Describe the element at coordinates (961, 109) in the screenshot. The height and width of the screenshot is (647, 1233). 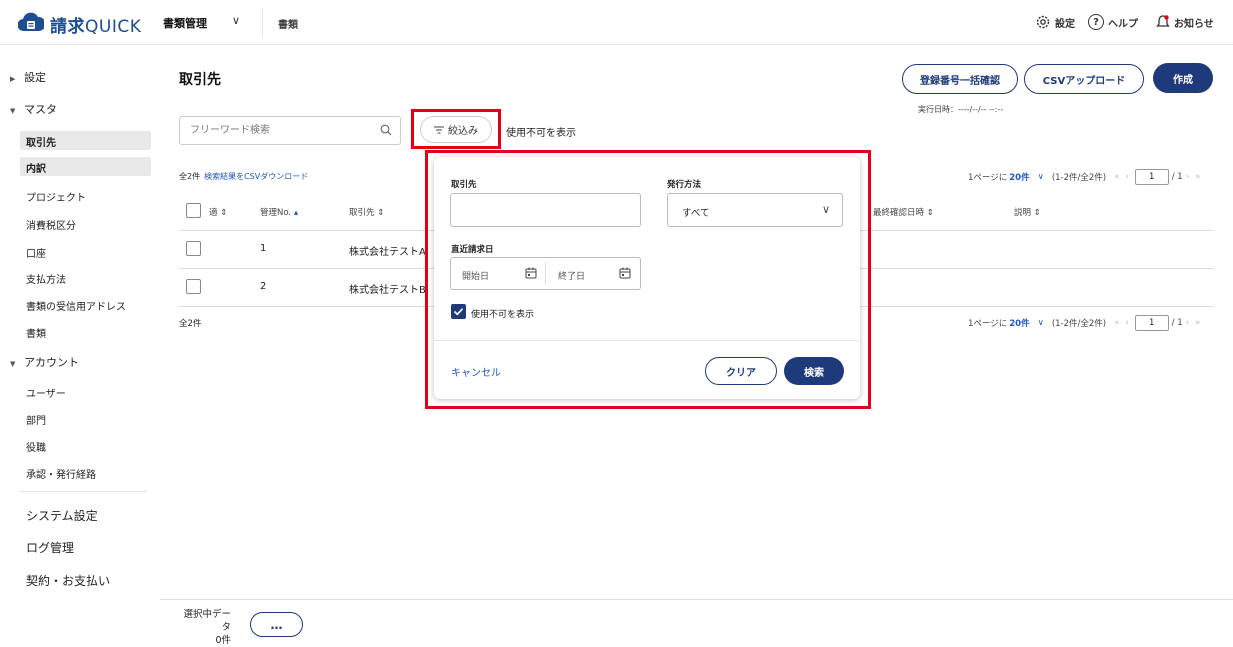
I see `exec-date: 実行日時：----/--/-- --:--` at that location.